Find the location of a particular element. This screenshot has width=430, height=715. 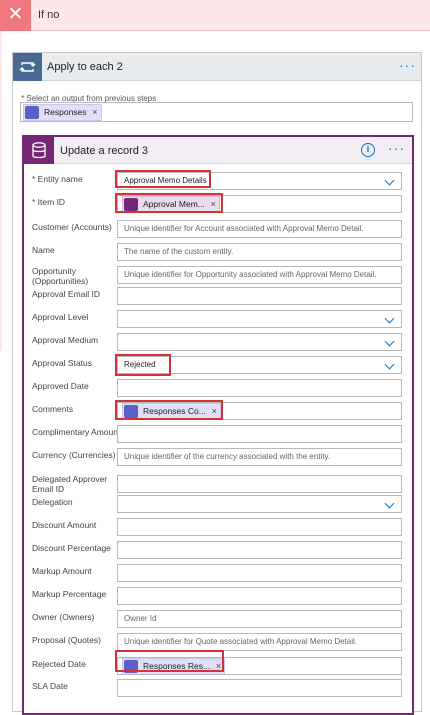

info-icon: i is located at coordinates (368, 150).